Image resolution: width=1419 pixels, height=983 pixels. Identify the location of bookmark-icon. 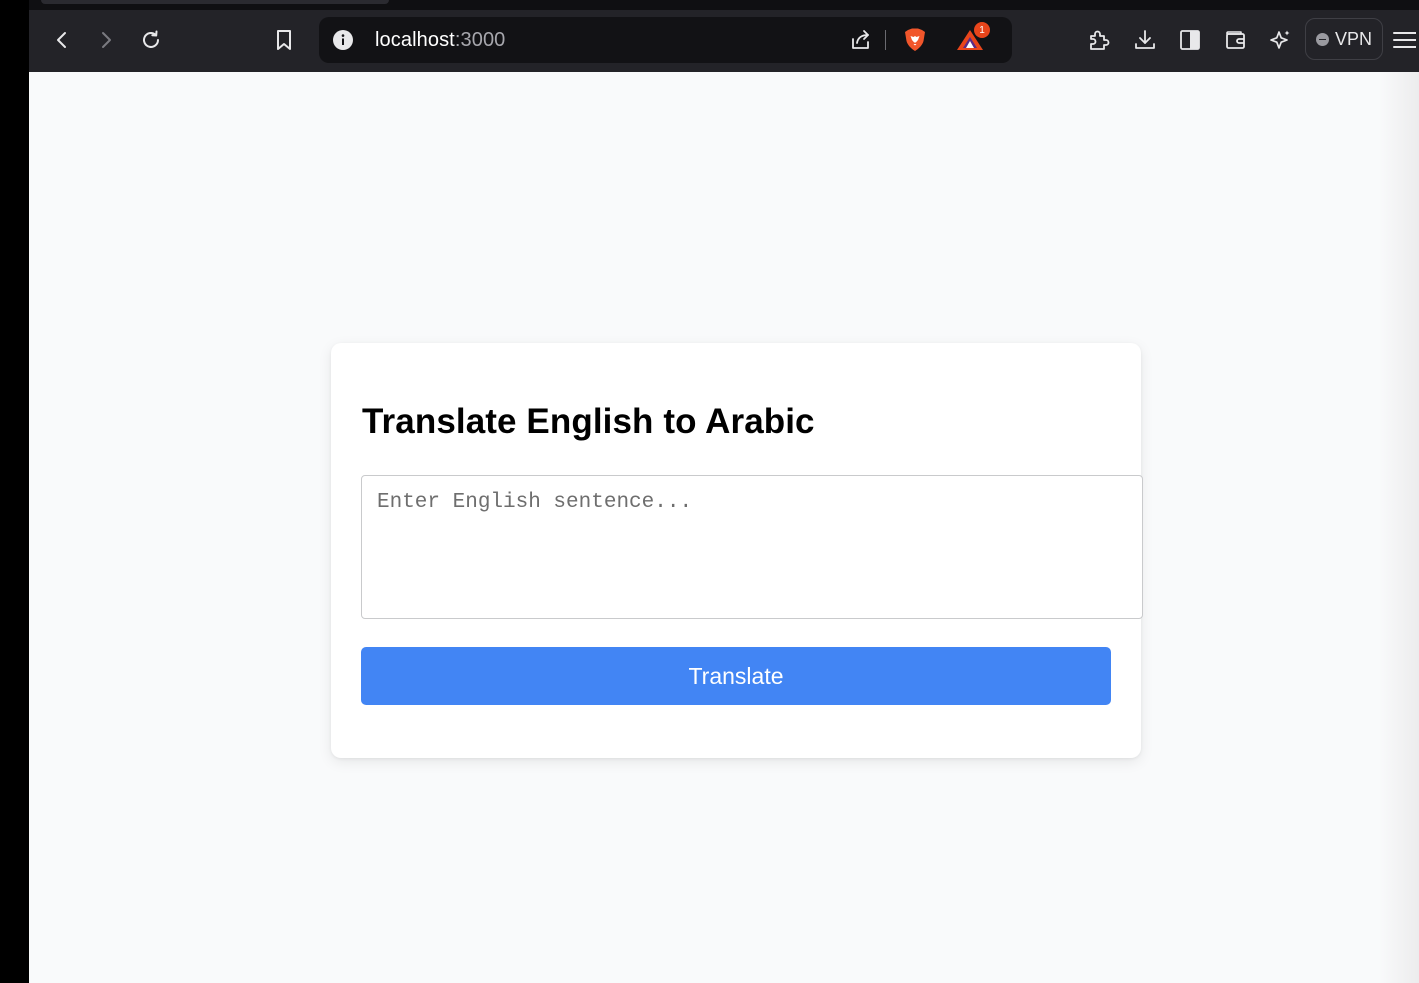
(284, 40).